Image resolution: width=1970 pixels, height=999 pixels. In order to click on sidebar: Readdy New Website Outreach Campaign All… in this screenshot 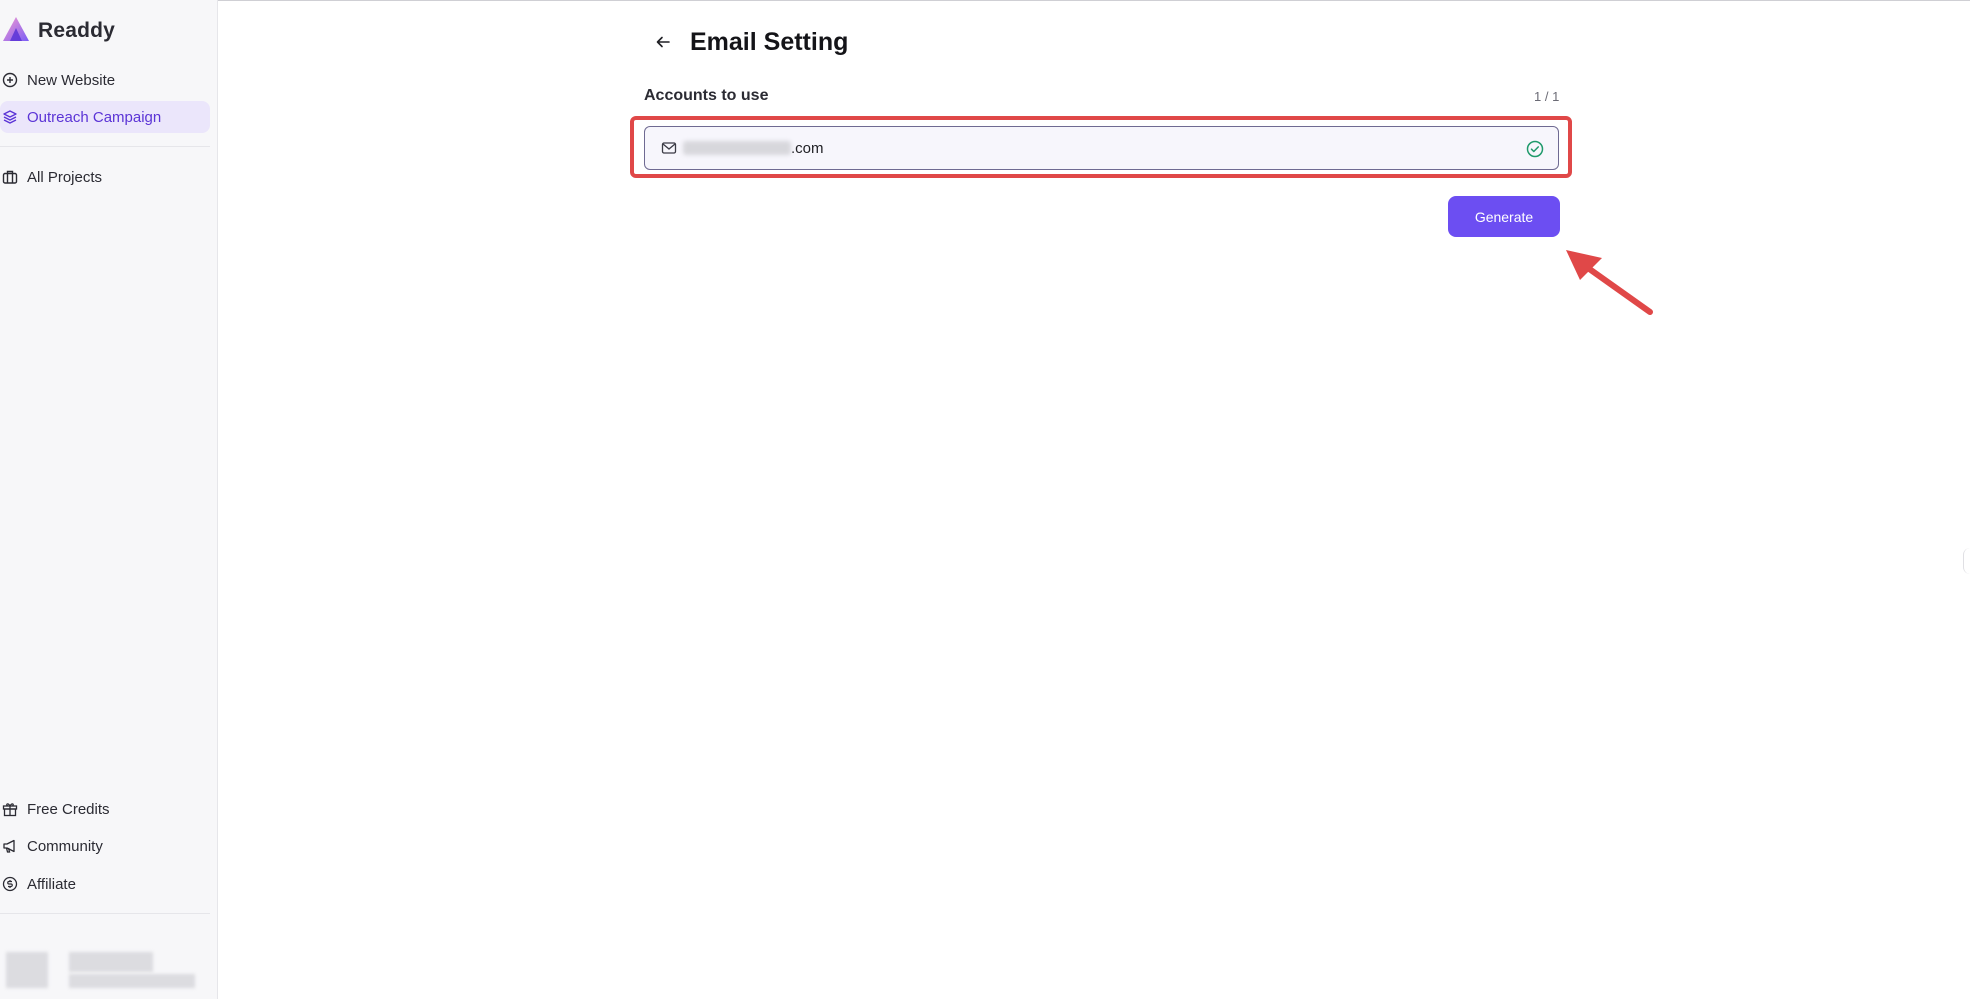, I will do `click(109, 499)`.